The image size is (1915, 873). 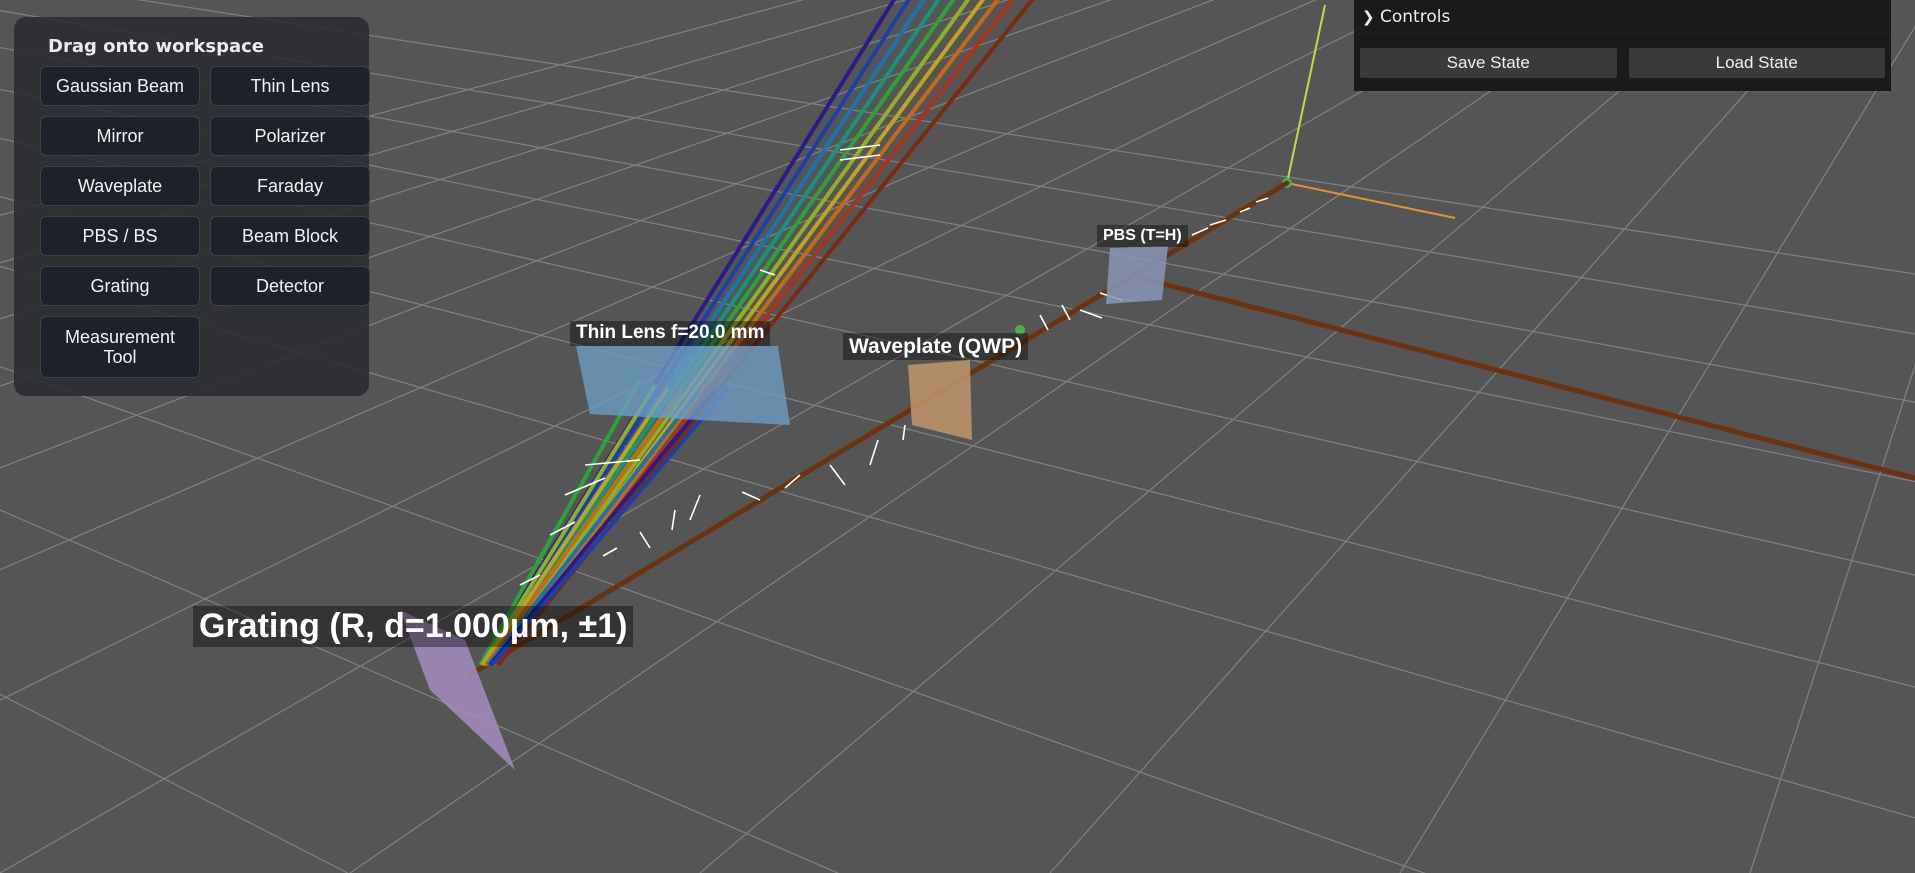 I want to click on controls-title: Controls, so click(x=1415, y=16).